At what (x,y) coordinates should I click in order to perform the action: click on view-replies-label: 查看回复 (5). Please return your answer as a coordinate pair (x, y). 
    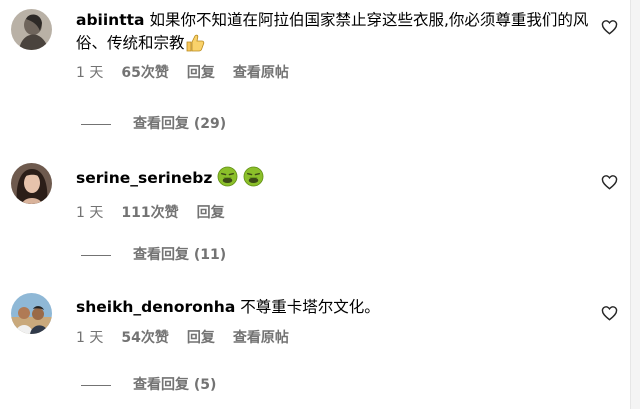
    Looking at the image, I should click on (175, 385).